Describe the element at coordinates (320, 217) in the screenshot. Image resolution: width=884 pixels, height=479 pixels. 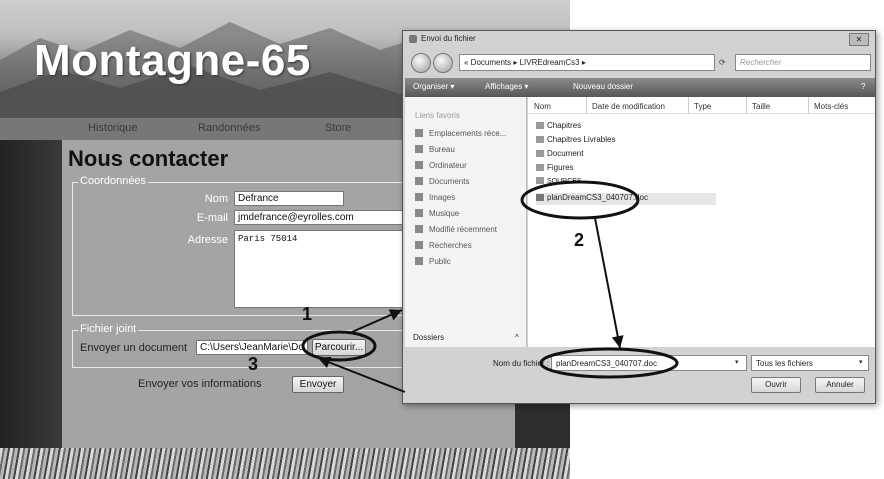
I see `email-input: jmdefrance@eyrolles.com` at that location.